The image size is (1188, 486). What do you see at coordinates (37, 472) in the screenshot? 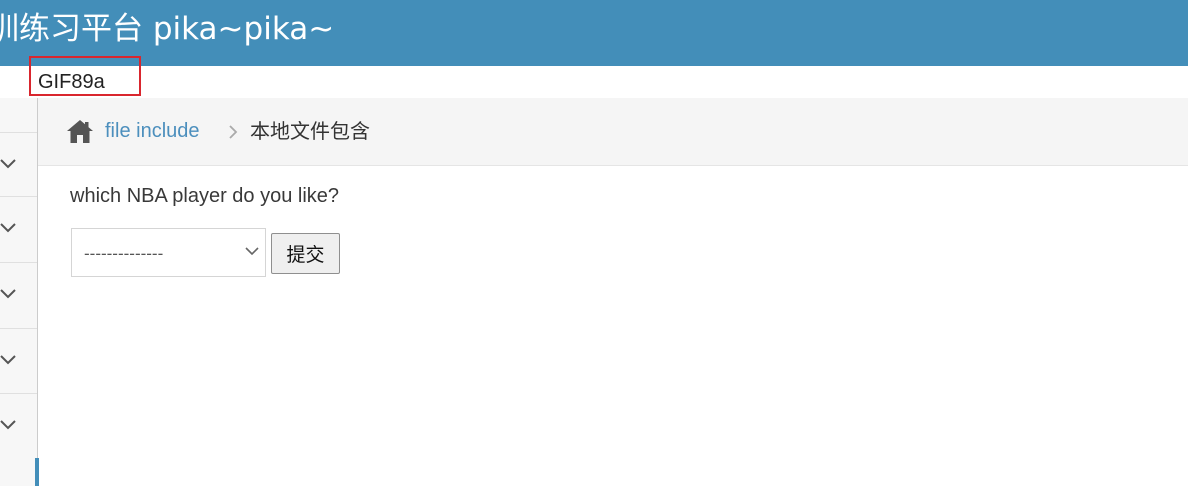
I see `sidebar-active-indicator` at bounding box center [37, 472].